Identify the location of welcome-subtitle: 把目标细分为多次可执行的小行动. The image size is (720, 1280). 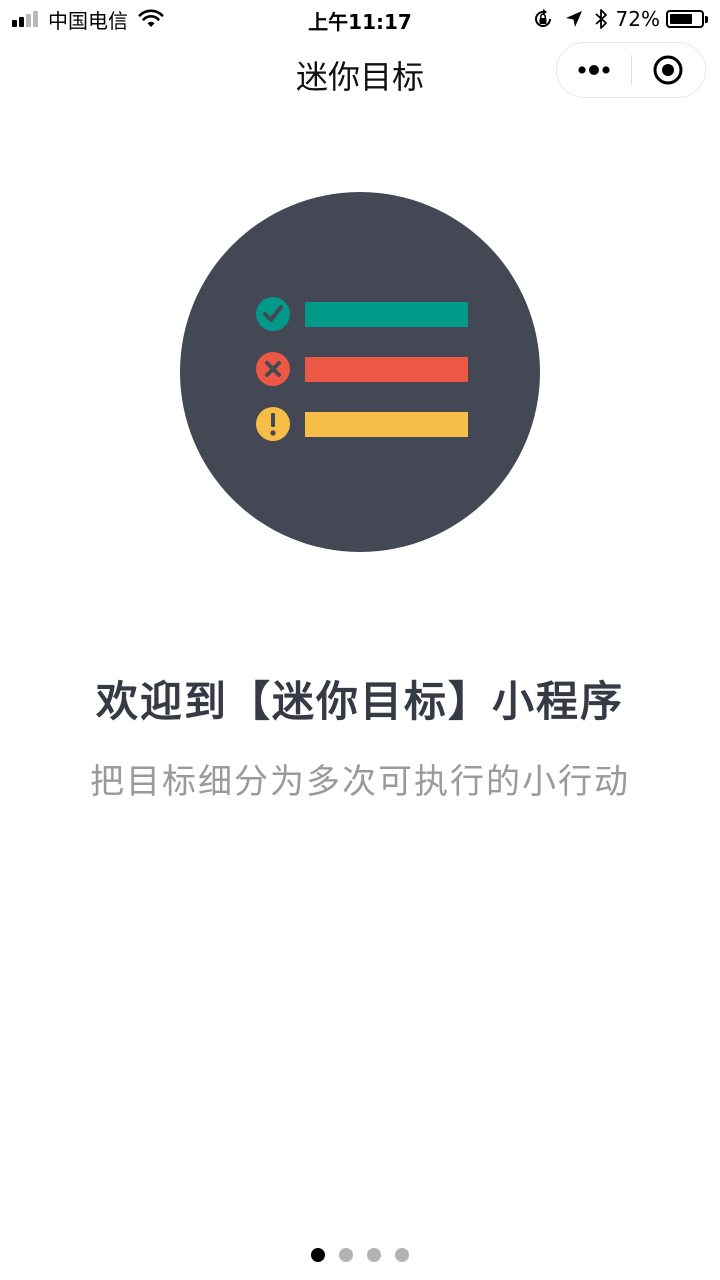
(360, 782).